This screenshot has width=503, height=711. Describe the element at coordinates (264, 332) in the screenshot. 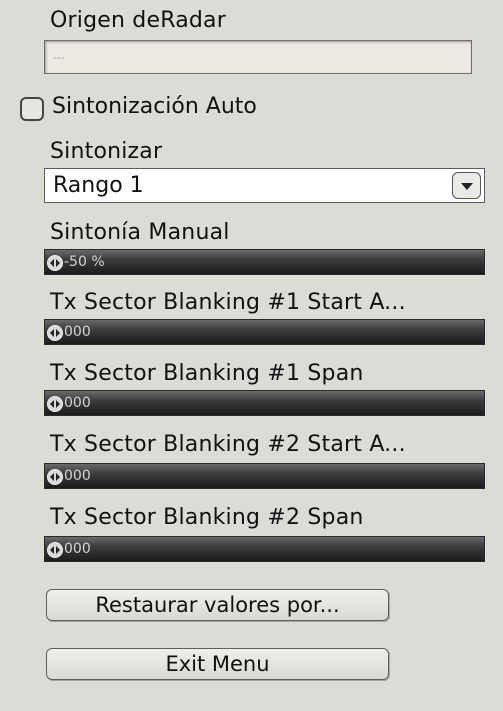

I see `sector1-start-slider: 000` at that location.